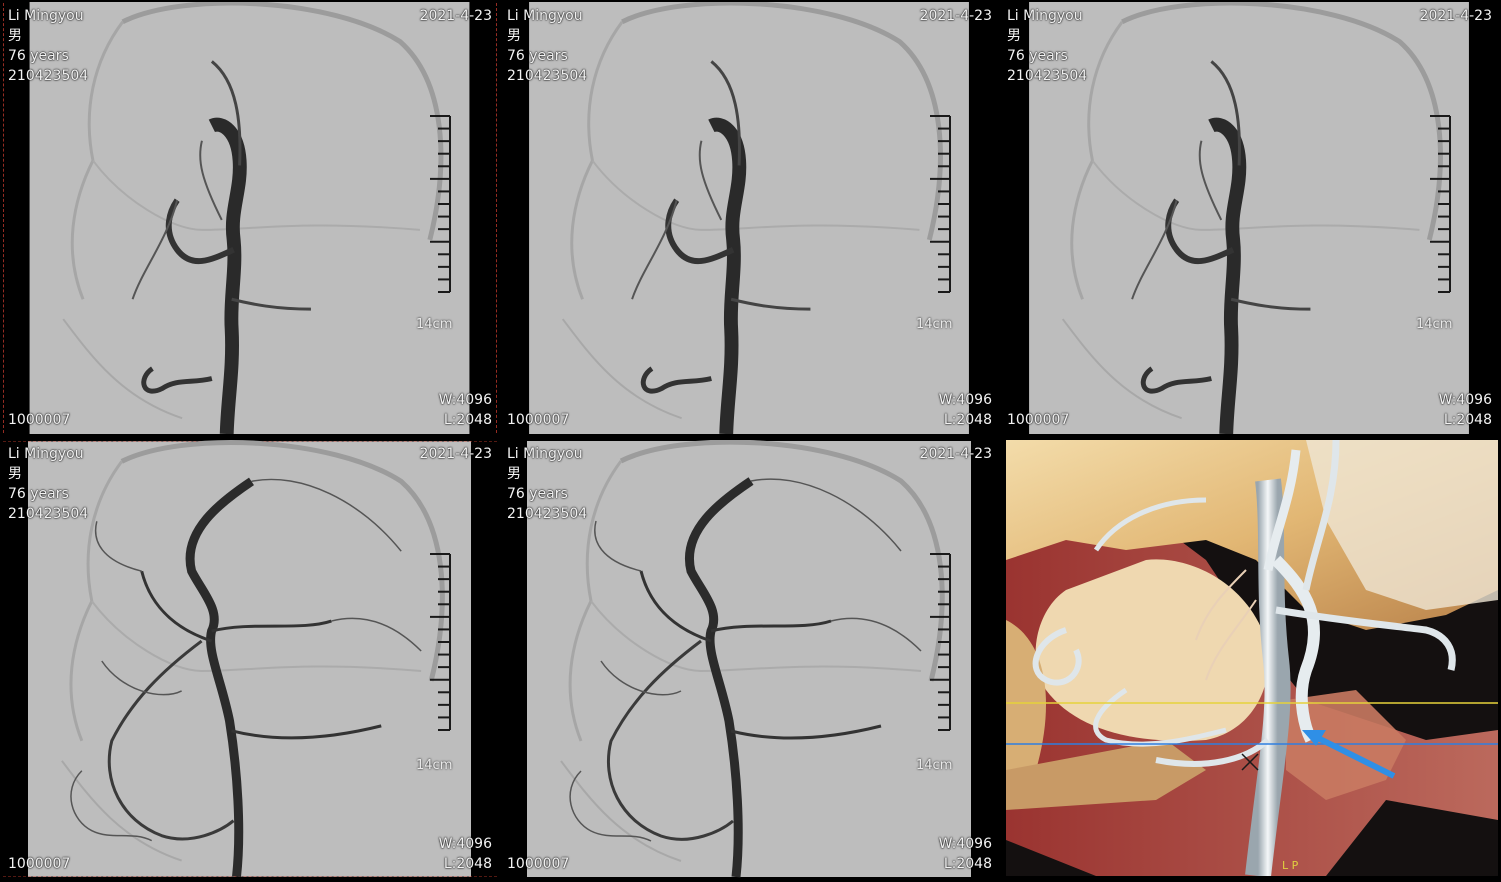 Image resolution: width=1501 pixels, height=882 pixels. Describe the element at coordinates (1290, 865) in the screenshot. I see `orientation-label: L P` at that location.